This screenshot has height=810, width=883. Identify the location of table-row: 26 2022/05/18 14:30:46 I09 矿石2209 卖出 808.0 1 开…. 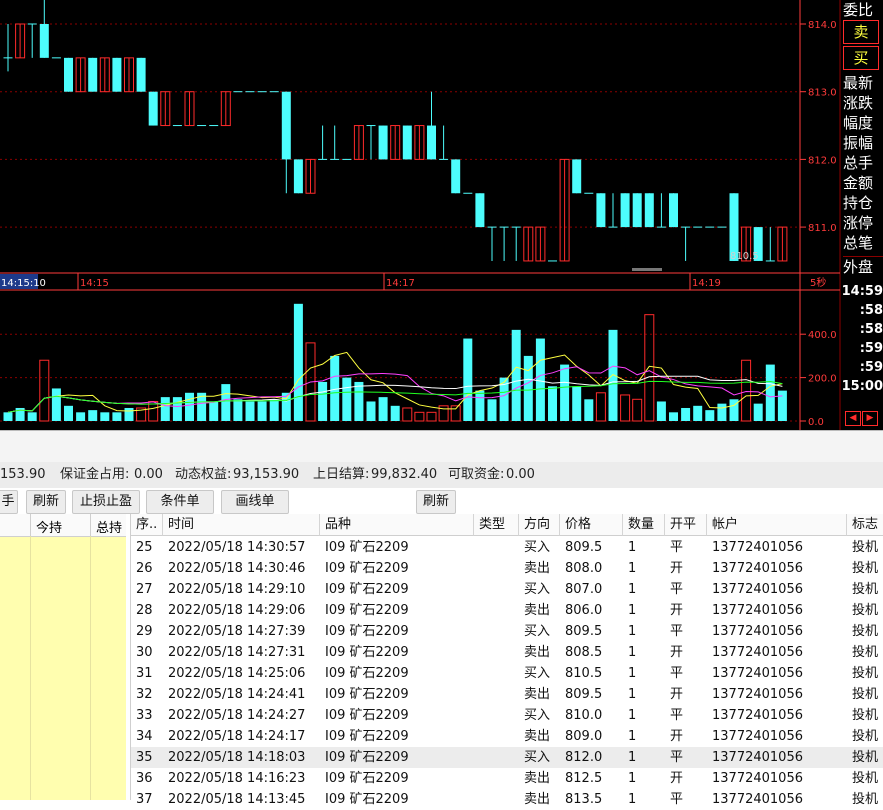
(507, 568).